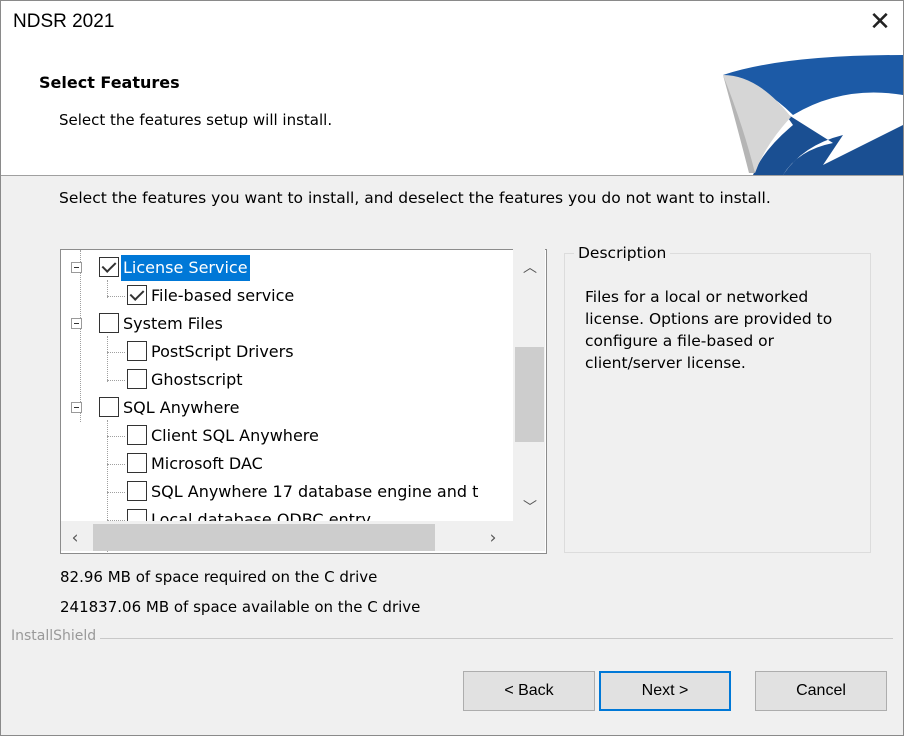 This screenshot has height=736, width=904. What do you see at coordinates (880, 23) in the screenshot?
I see `close-icon: ✕` at bounding box center [880, 23].